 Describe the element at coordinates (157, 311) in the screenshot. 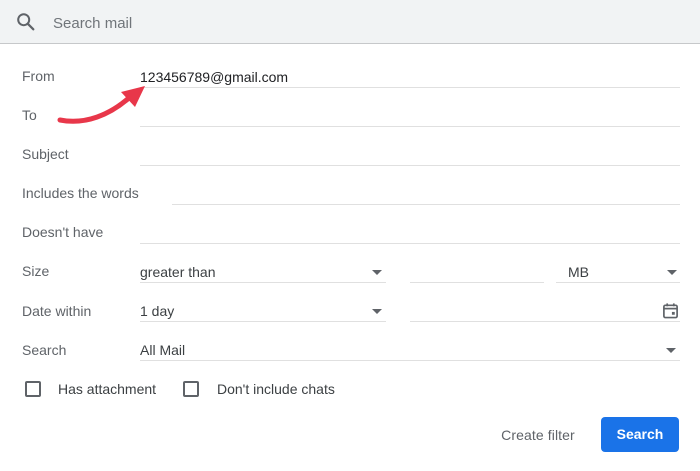

I see `date-range-select: 1 day` at that location.